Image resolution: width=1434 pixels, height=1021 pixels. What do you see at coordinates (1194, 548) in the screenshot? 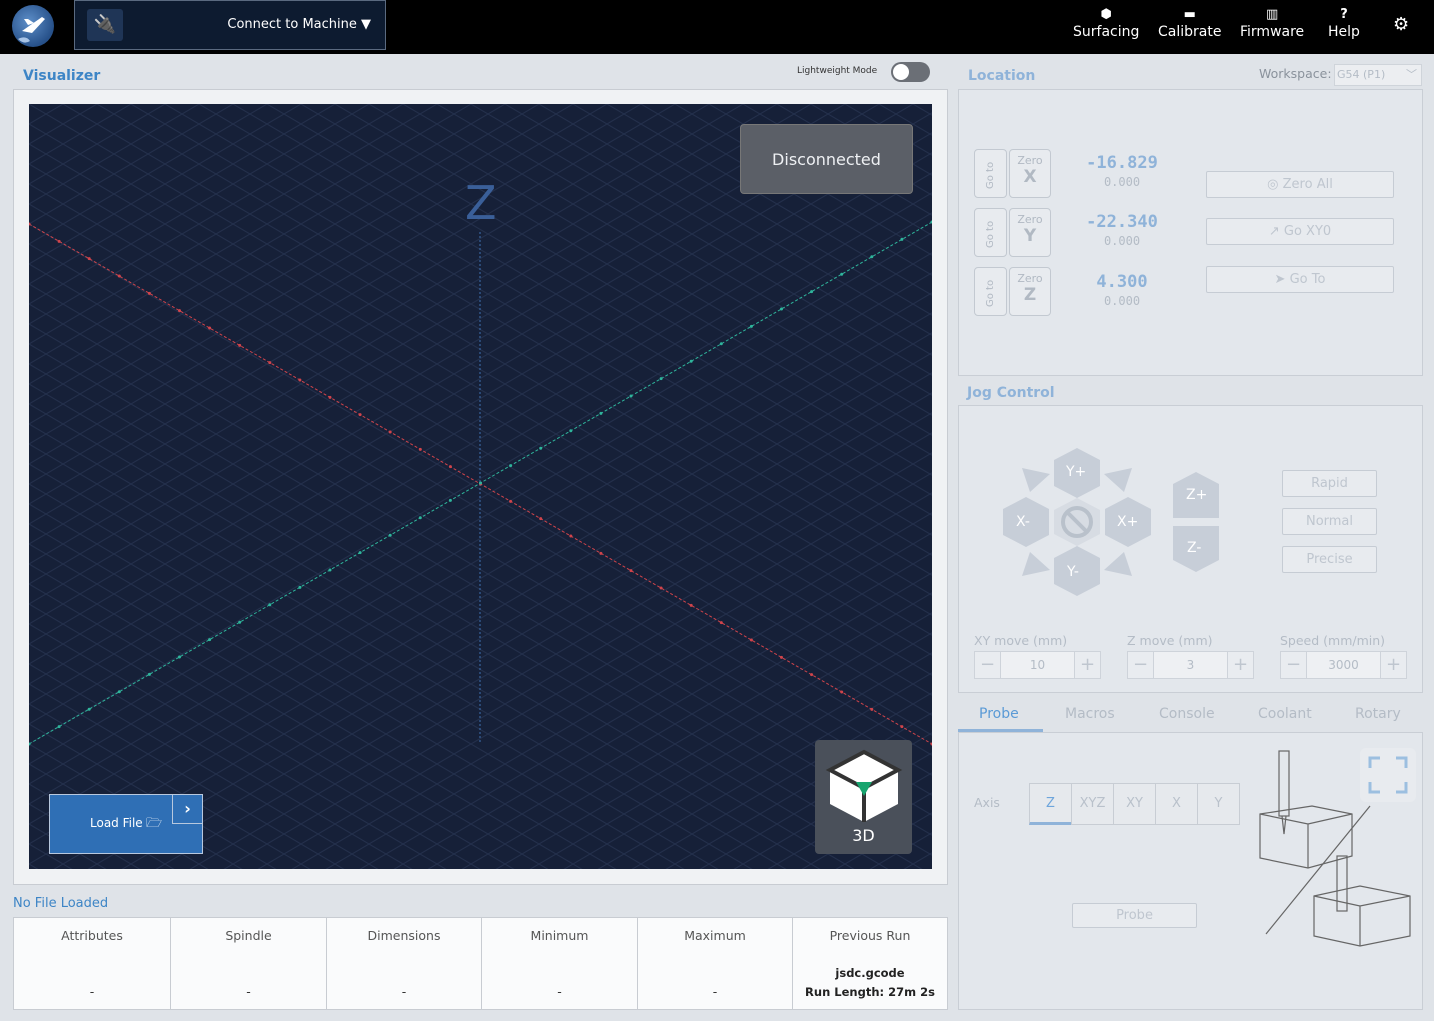
I see `jog-zminus-label: Z-` at bounding box center [1194, 548].